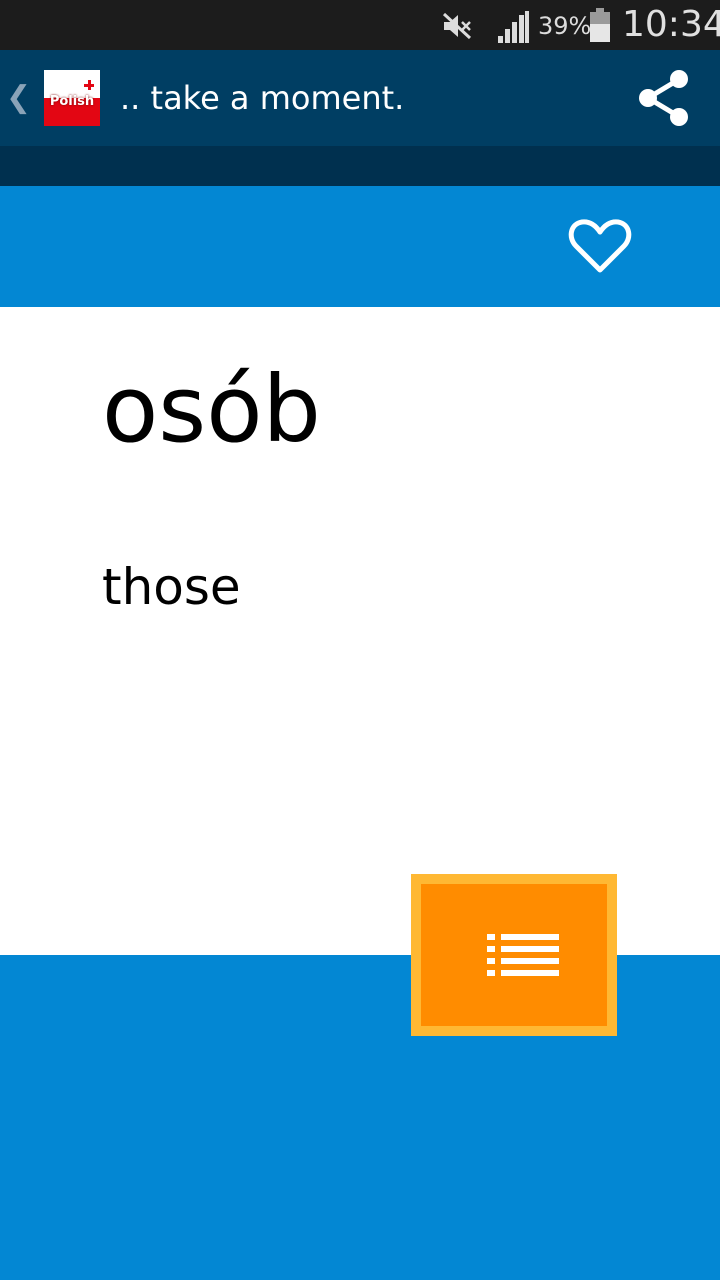 Image resolution: width=720 pixels, height=1280 pixels. What do you see at coordinates (565, 26) in the screenshot?
I see `battery-percent: 39%` at bounding box center [565, 26].